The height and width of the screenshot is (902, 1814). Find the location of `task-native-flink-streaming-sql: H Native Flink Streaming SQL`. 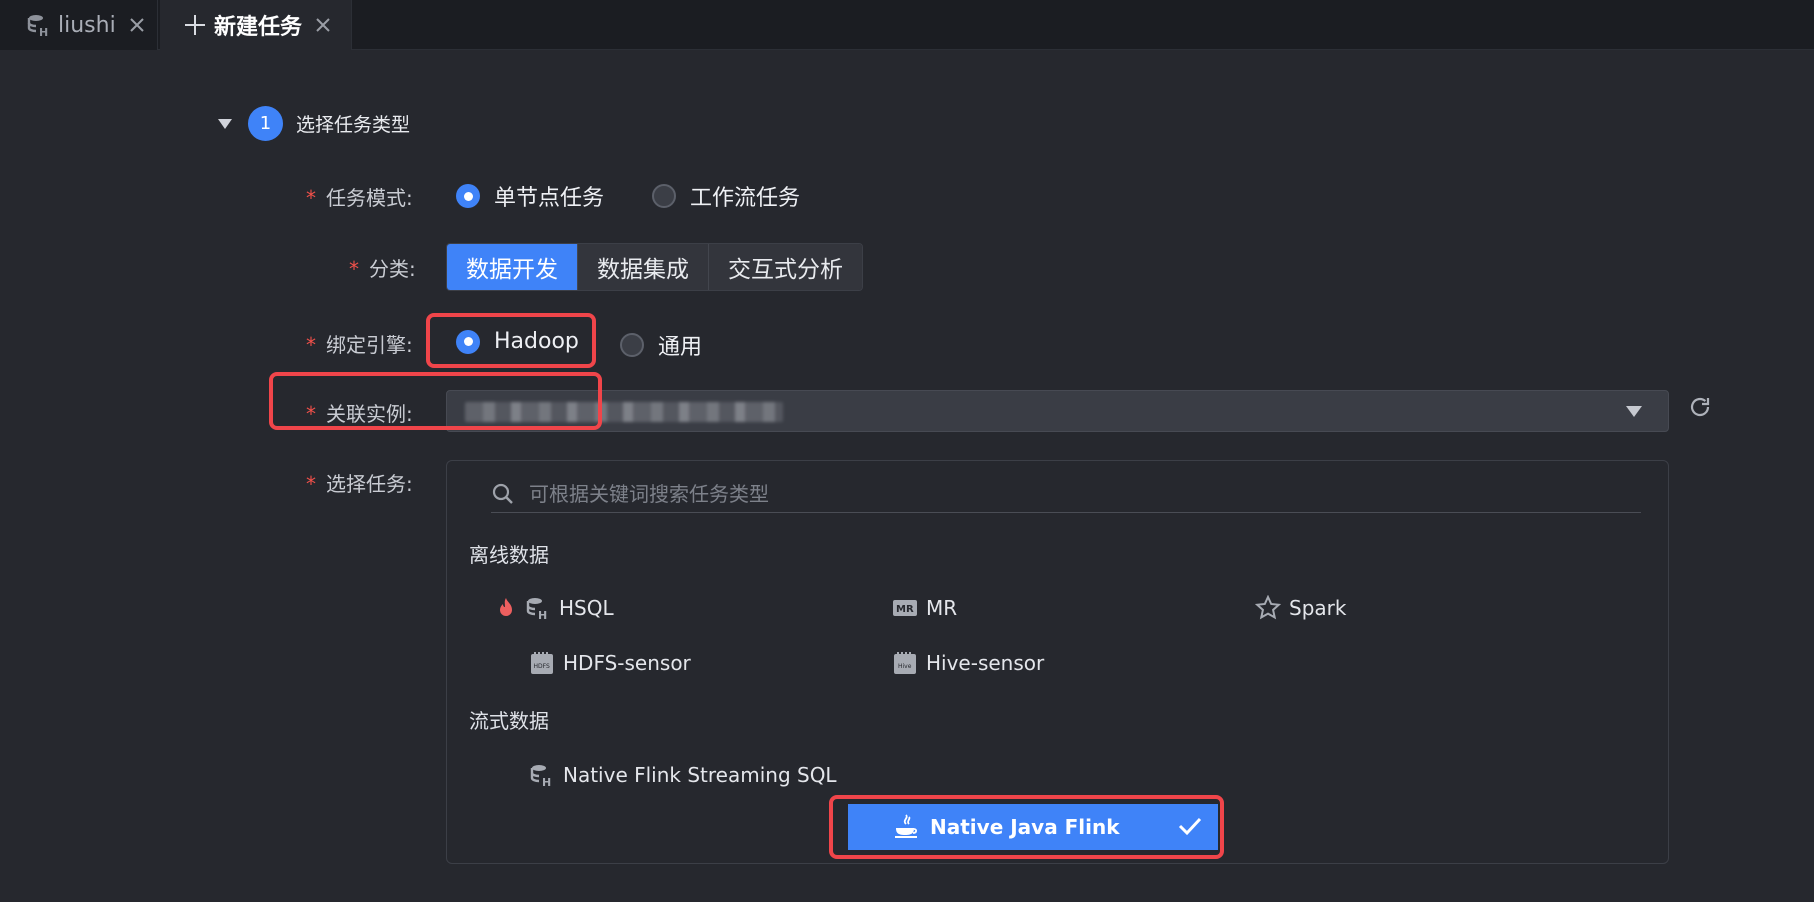

task-native-flink-streaming-sql: H Native Flink Streaming SQL is located at coordinates (683, 775).